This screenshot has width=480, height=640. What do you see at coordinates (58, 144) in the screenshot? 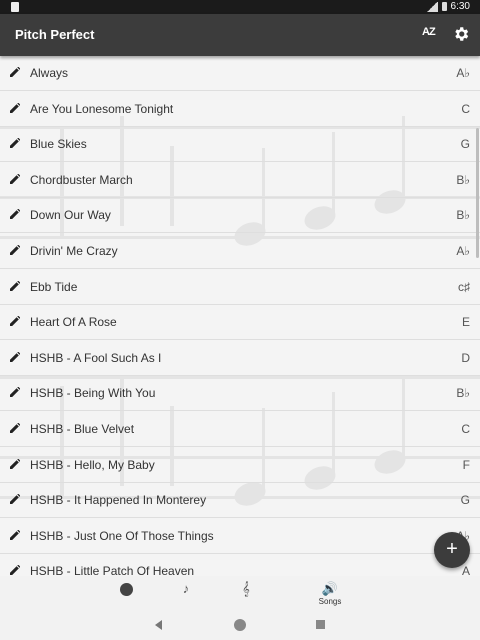
I see `song-title: Blue Skies` at bounding box center [58, 144].